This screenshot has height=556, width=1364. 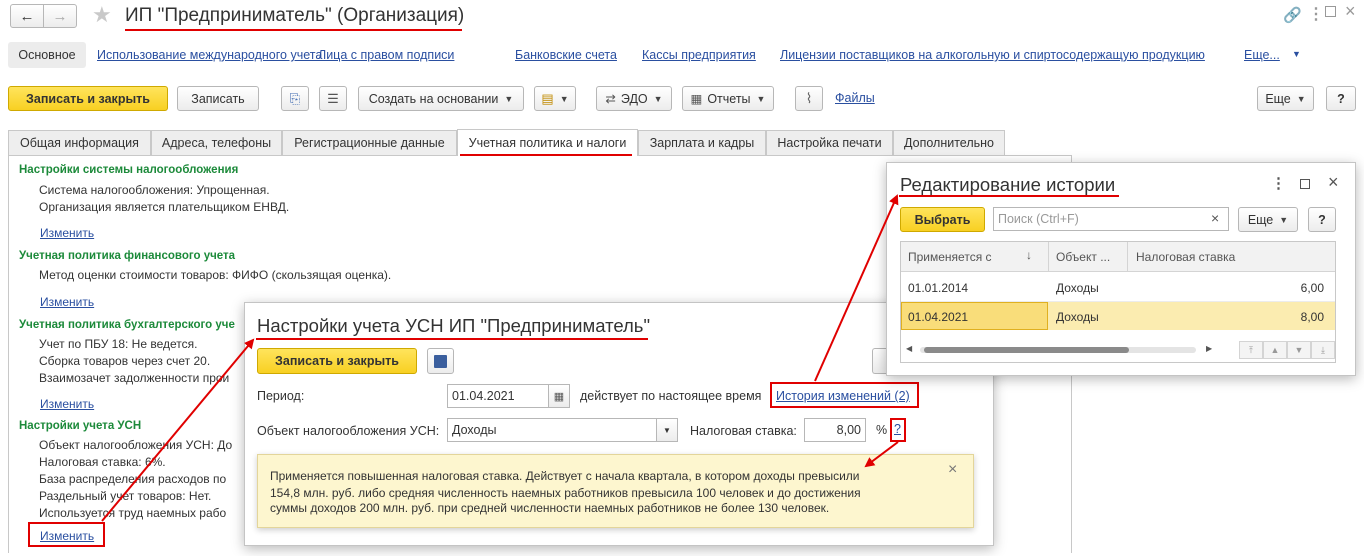 I want to click on arrow-history-to-dialog, so click(x=856, y=288).